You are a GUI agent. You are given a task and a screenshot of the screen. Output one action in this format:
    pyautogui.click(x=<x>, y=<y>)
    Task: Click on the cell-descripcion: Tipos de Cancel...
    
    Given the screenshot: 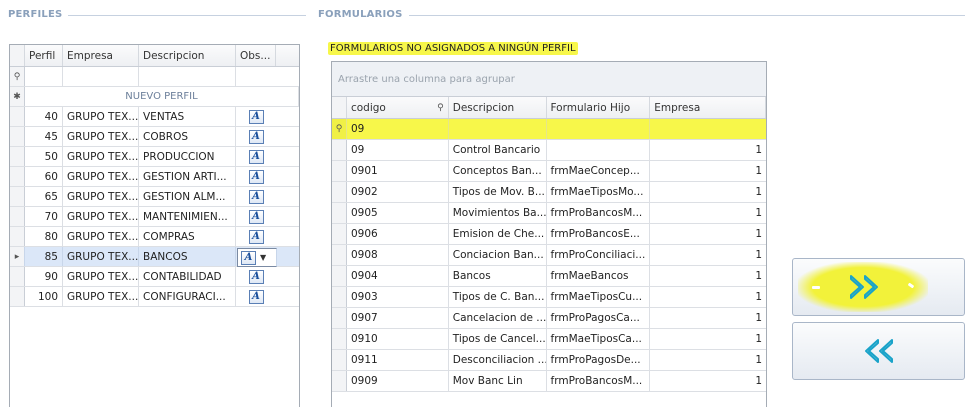 What is the action you would take?
    pyautogui.click(x=498, y=339)
    